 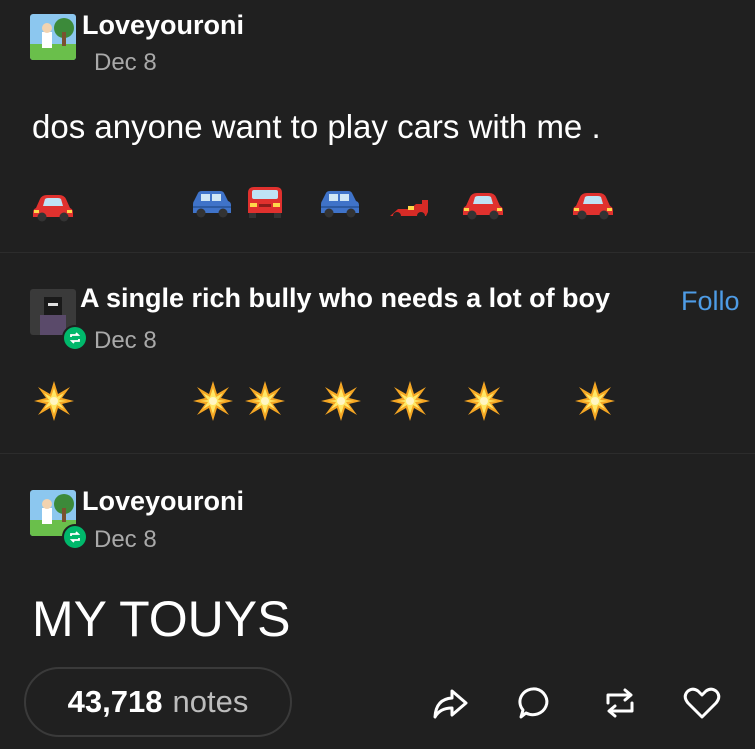 I want to click on reblog-icon, so click(x=620, y=703).